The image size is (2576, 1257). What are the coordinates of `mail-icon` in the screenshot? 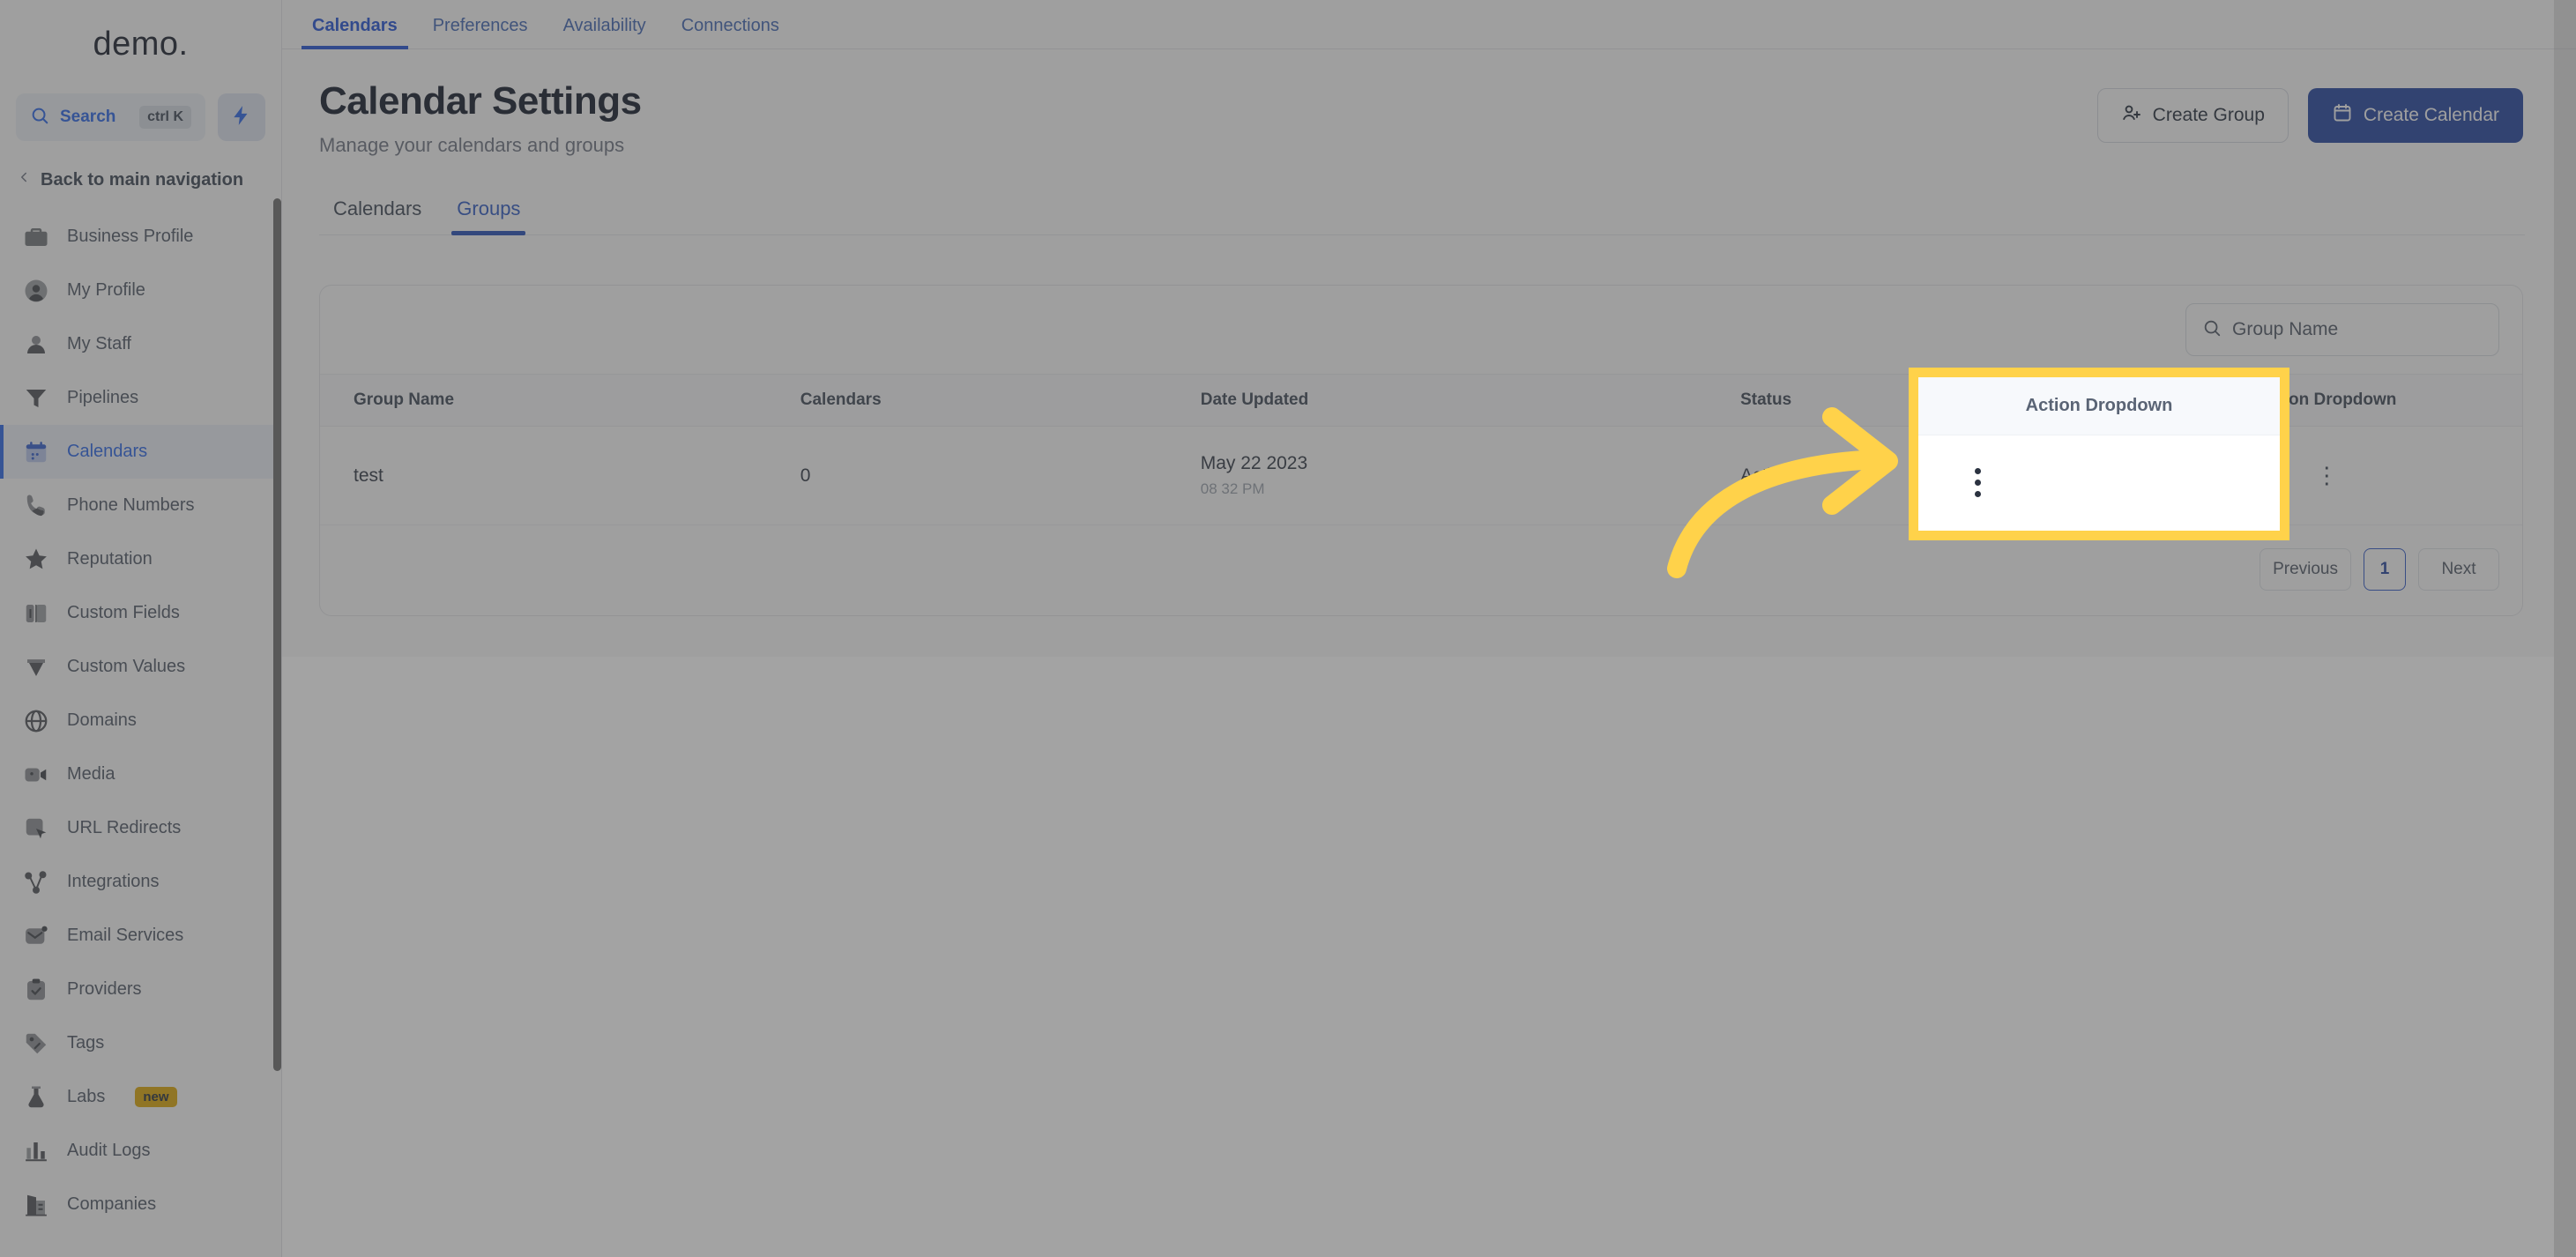 It's located at (36, 936).